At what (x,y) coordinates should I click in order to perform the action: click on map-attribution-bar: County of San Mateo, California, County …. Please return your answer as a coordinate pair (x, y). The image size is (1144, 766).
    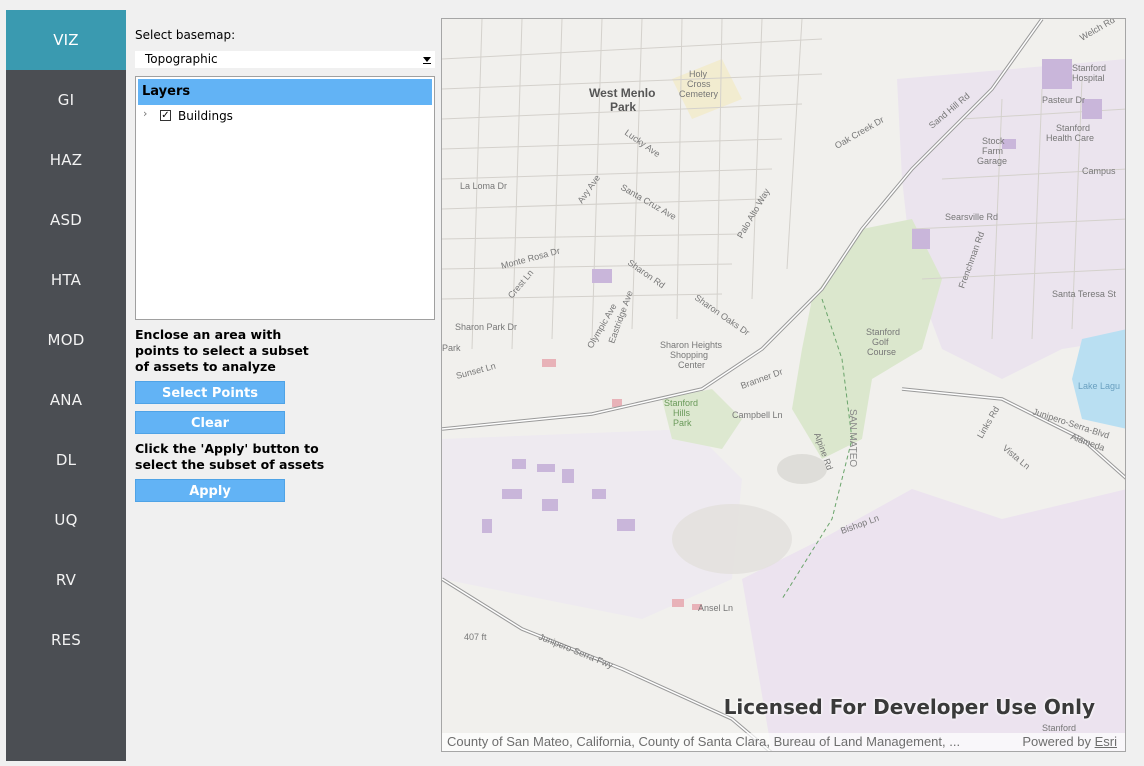
    Looking at the image, I should click on (783, 742).